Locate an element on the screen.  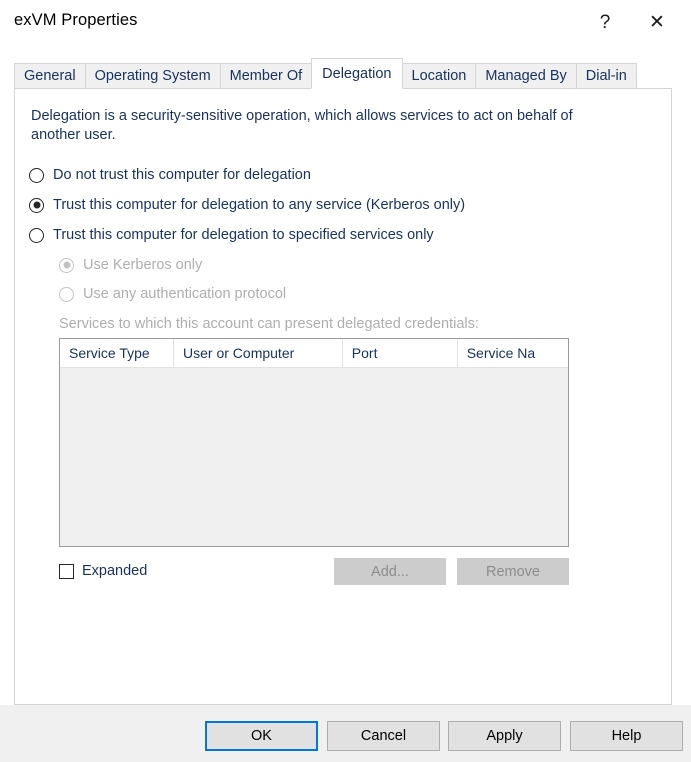
radio-label: Use Kerberos only is located at coordinates (143, 265).